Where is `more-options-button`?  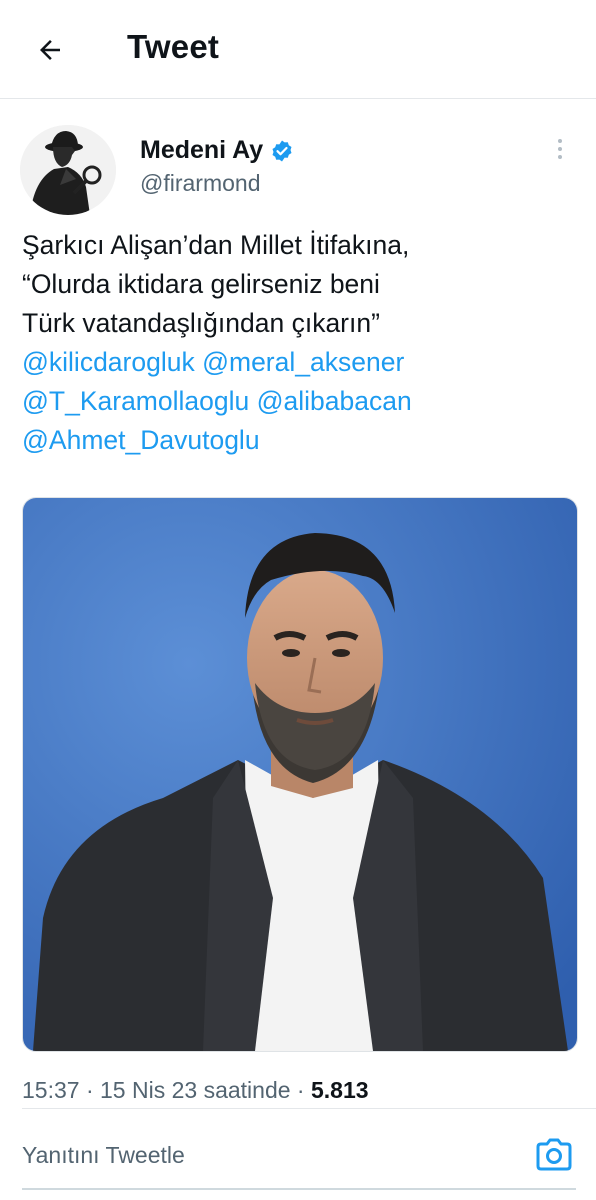 more-options-button is located at coordinates (560, 149).